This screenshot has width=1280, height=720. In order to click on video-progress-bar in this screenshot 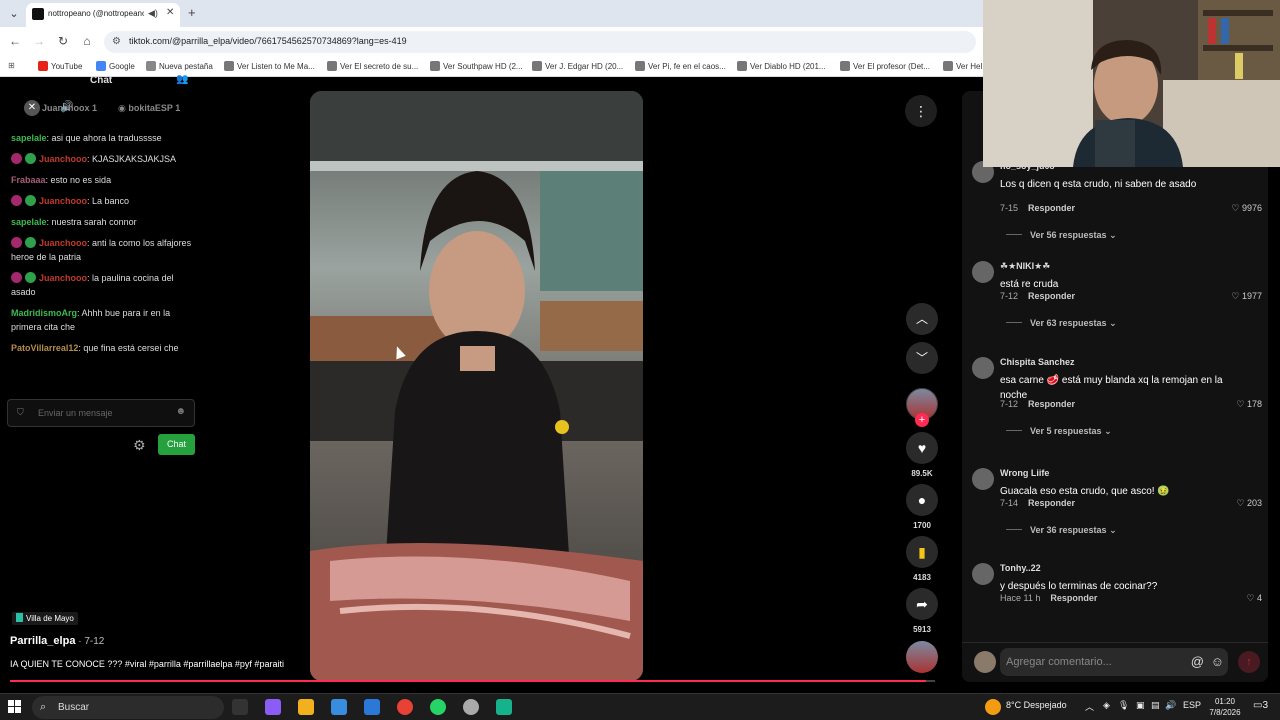, I will do `click(472, 681)`.